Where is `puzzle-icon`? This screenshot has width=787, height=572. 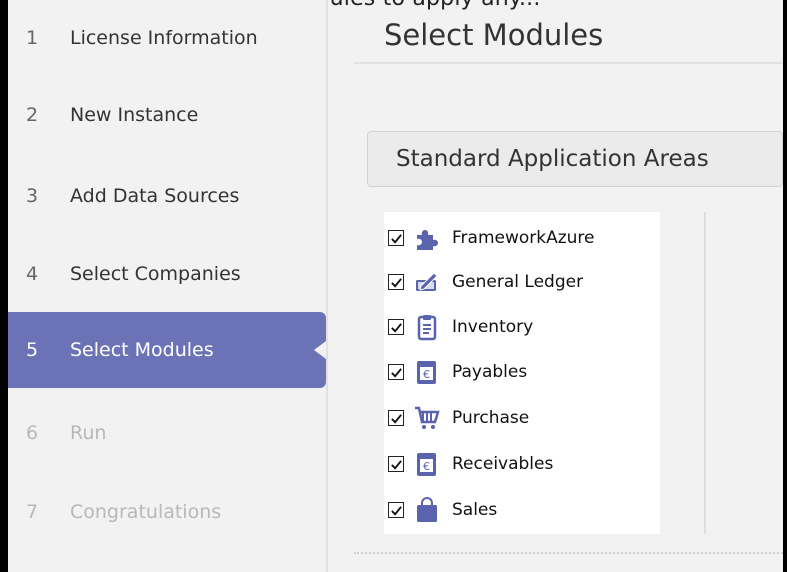
puzzle-icon is located at coordinates (427, 238).